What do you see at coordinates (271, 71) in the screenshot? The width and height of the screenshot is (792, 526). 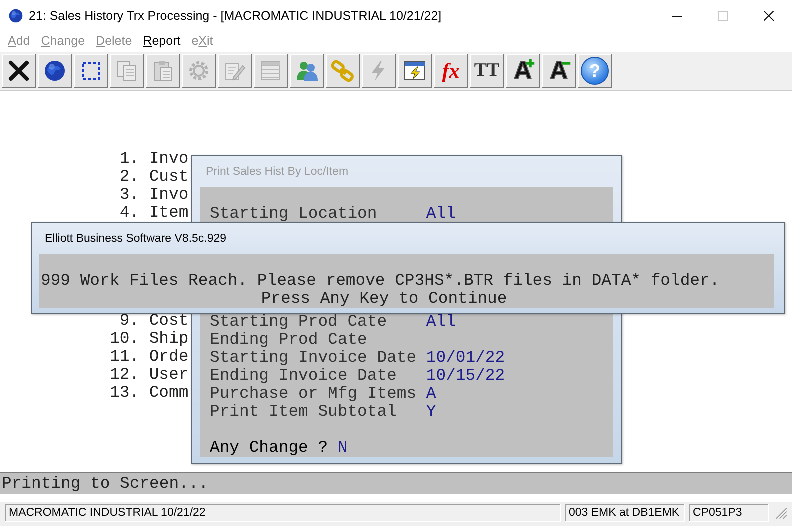 I see `list-icon` at bounding box center [271, 71].